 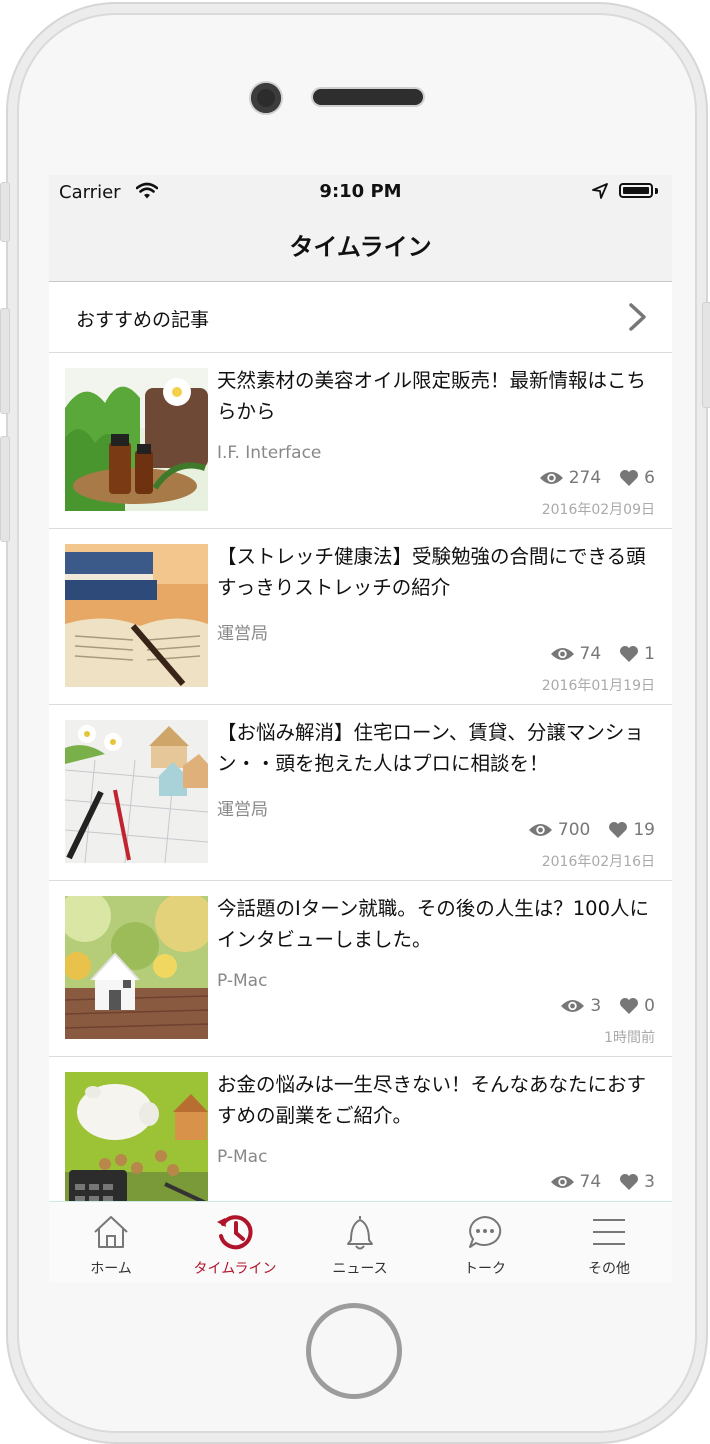 I want to click on tab-label: ホーム, so click(x=111, y=1269).